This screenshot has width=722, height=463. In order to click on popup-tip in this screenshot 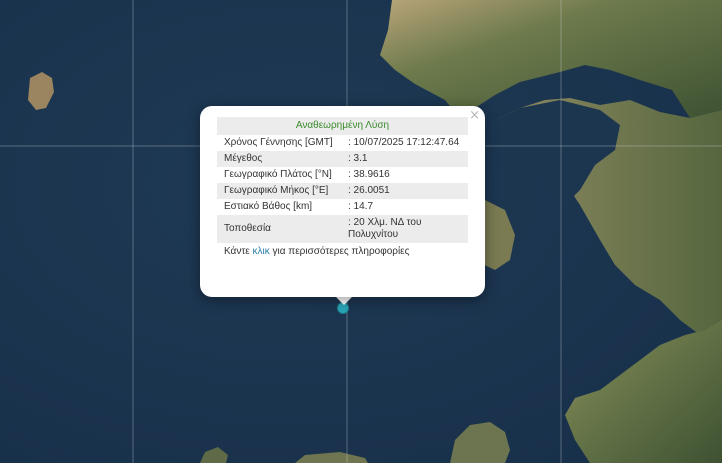, I will do `click(344, 300)`.